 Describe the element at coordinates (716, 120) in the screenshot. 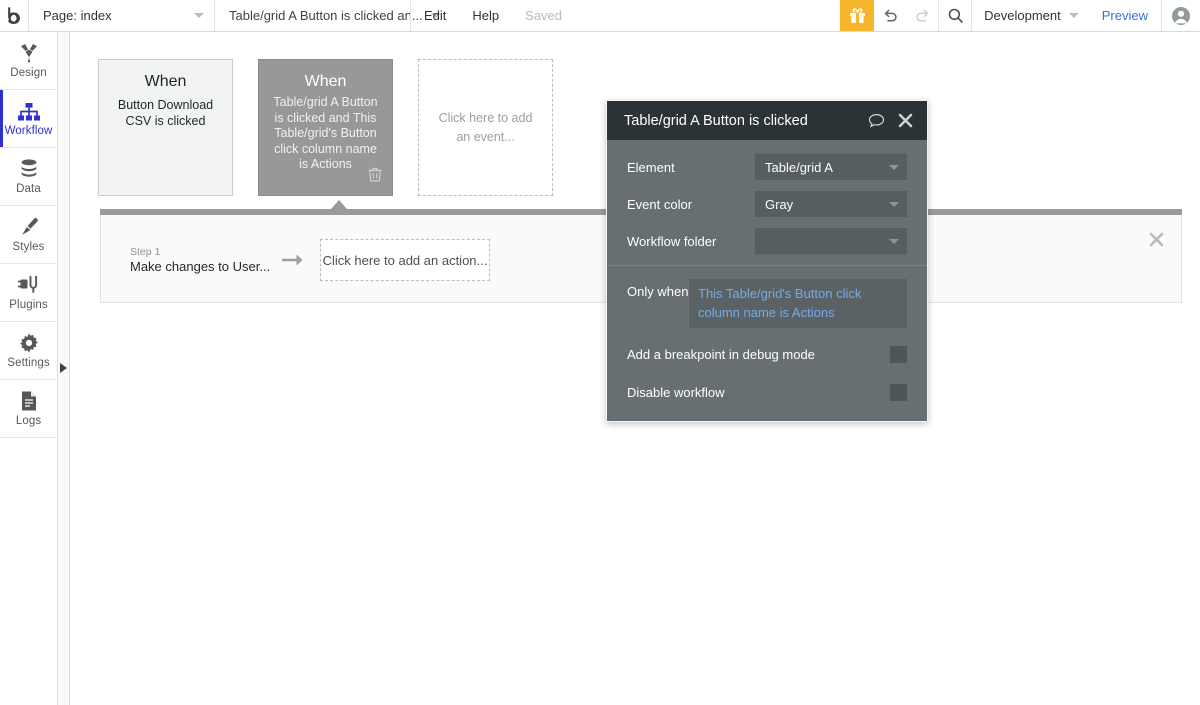

I see `dialog-title: Table/grid A Button is clicked` at that location.